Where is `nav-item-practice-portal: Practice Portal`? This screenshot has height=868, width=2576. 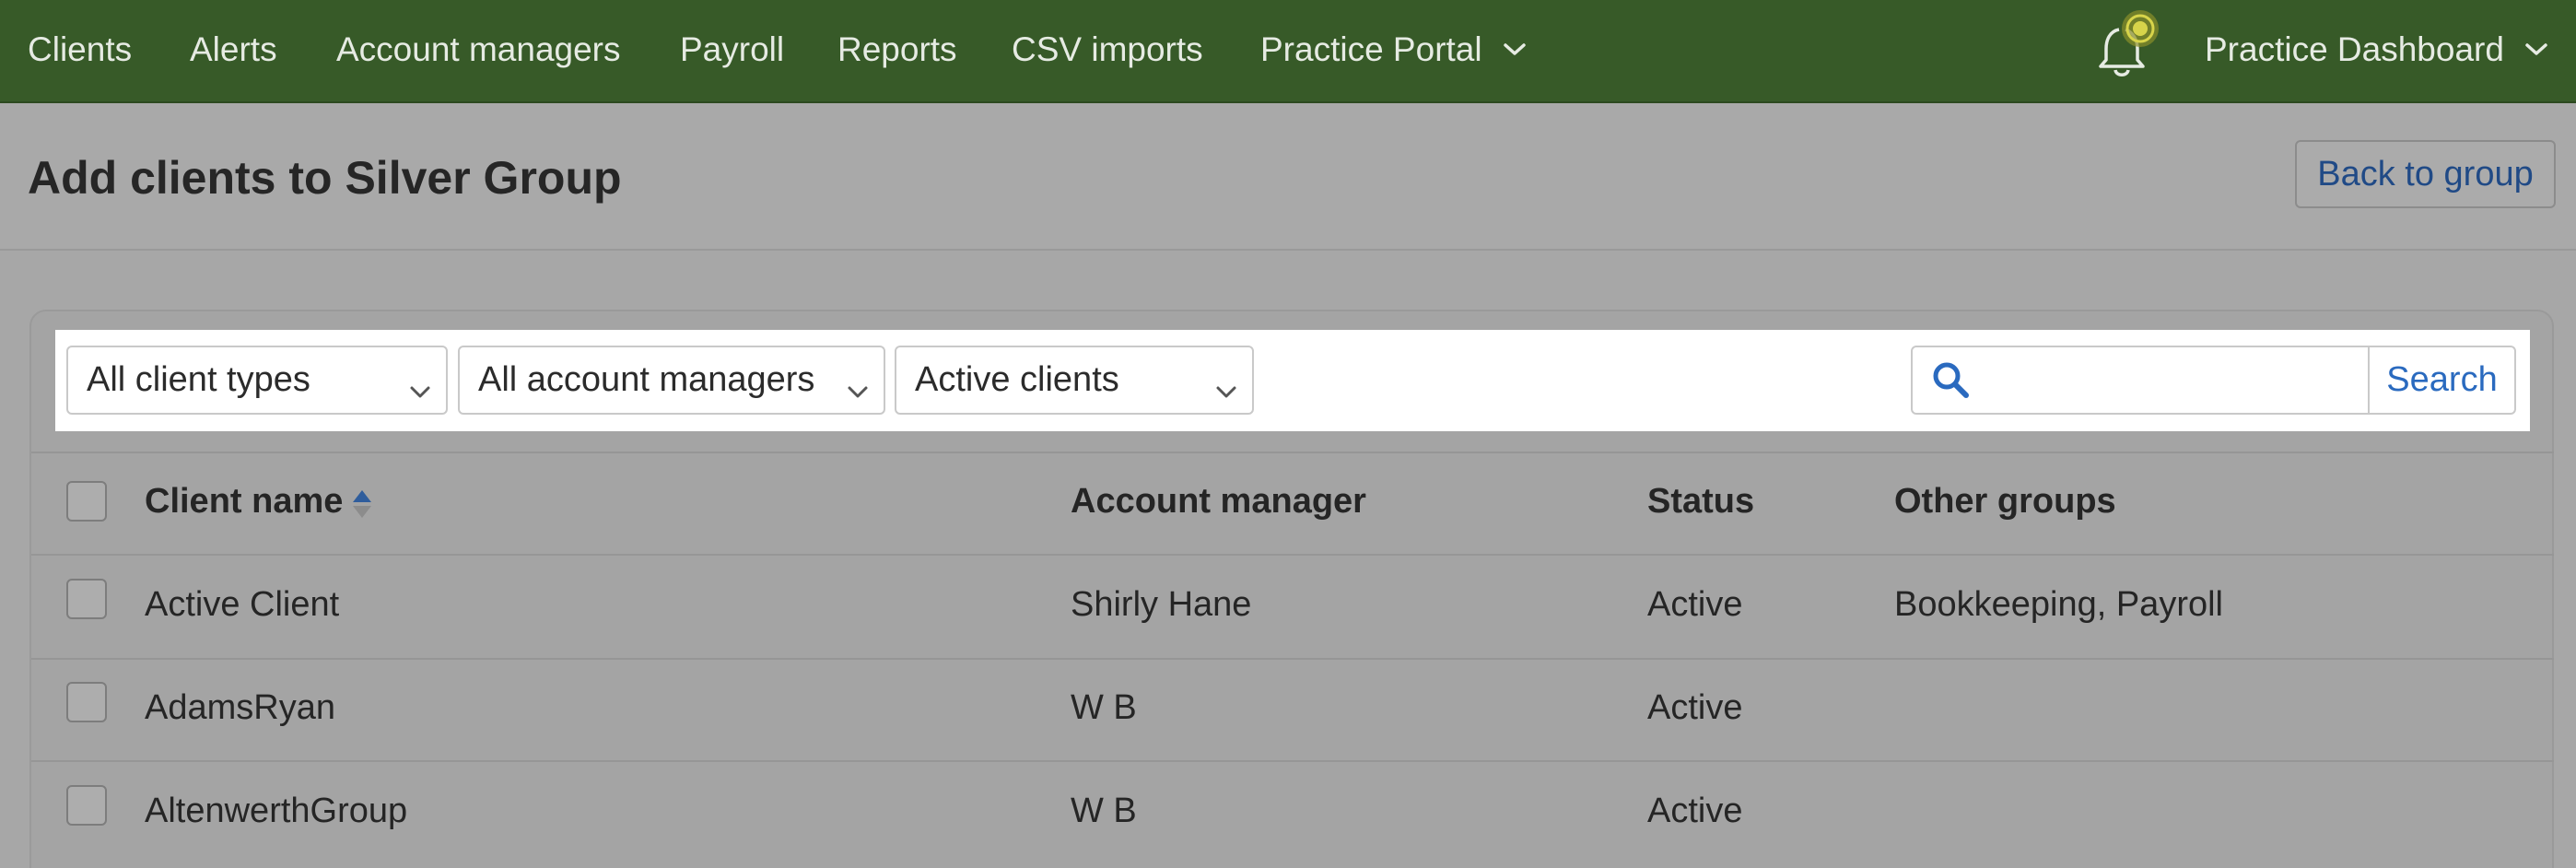
nav-item-practice-portal: Practice Portal is located at coordinates (1393, 50).